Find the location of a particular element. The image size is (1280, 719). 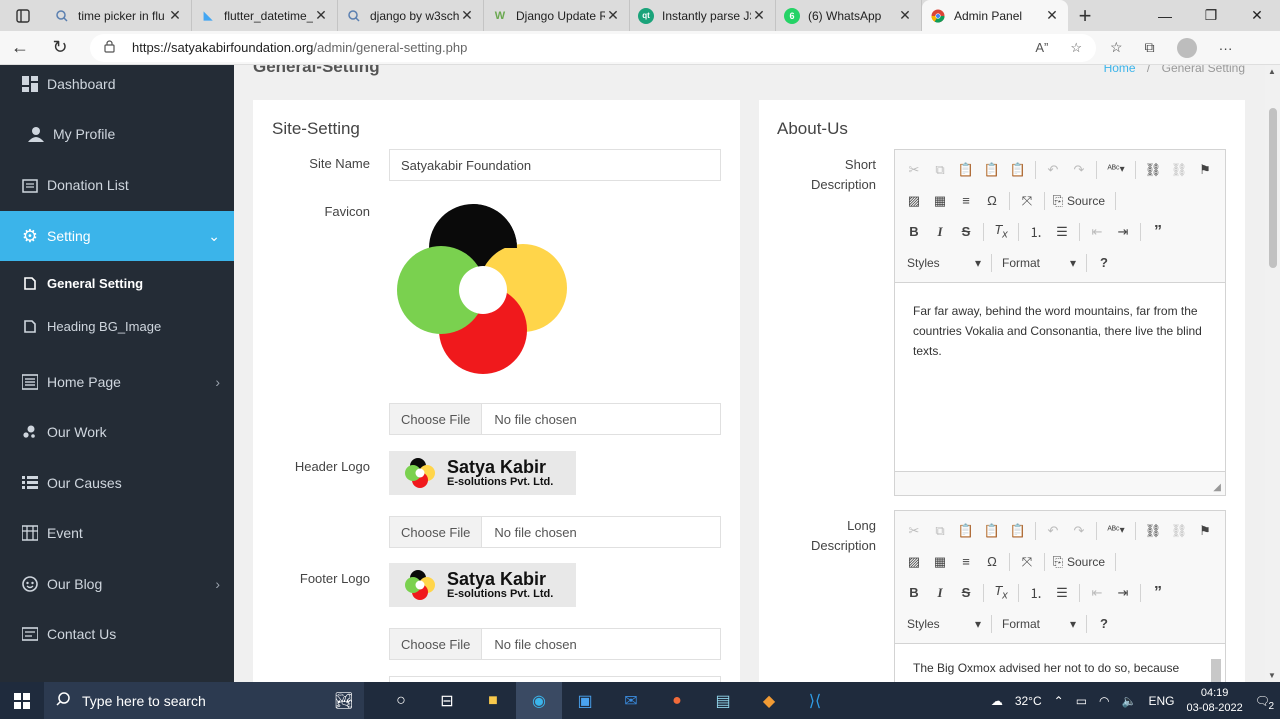

browser-tab: qt Instantly parse JS ✕ is located at coordinates (703, 15).